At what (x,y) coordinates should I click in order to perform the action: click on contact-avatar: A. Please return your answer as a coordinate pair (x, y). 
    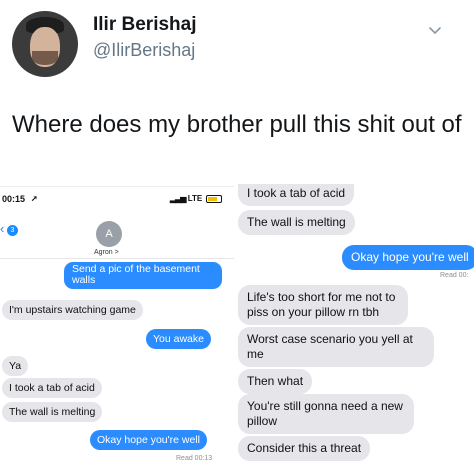
    Looking at the image, I should click on (109, 234).